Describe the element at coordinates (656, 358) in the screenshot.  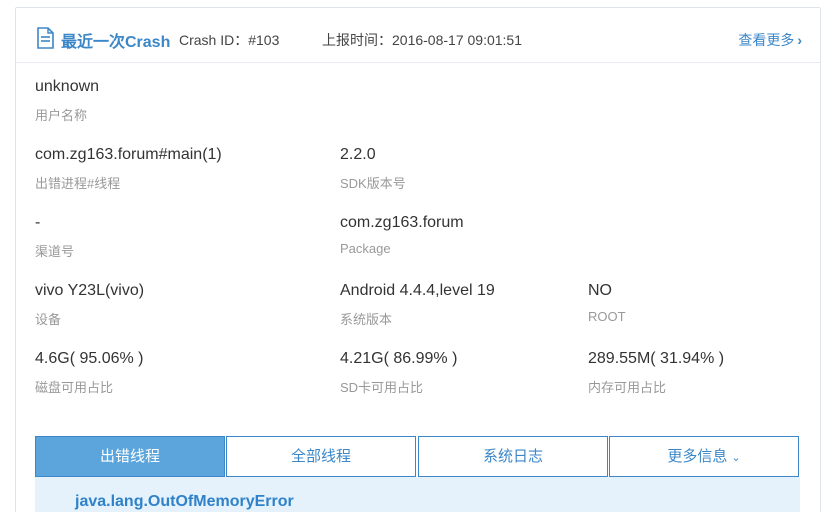
I see `memory-value: 289.55M( 31.94% )` at that location.